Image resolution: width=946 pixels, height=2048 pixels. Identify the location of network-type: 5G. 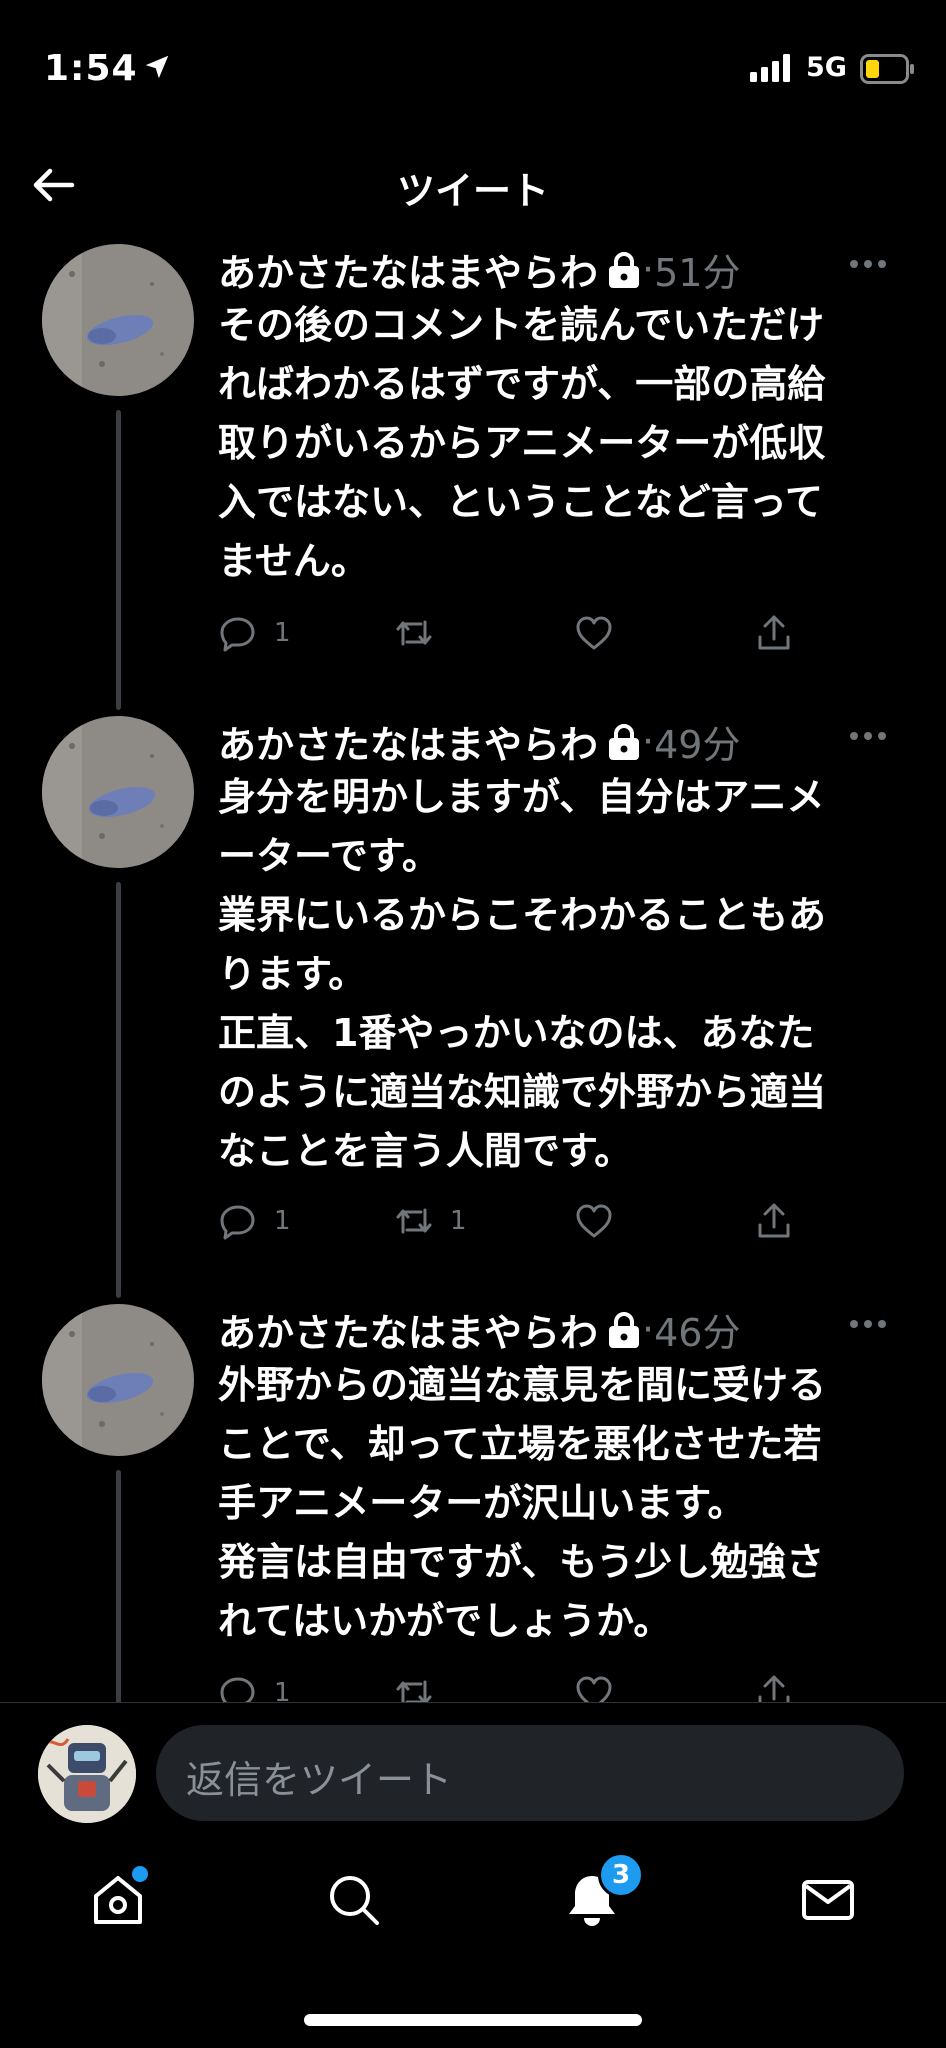
(826, 67).